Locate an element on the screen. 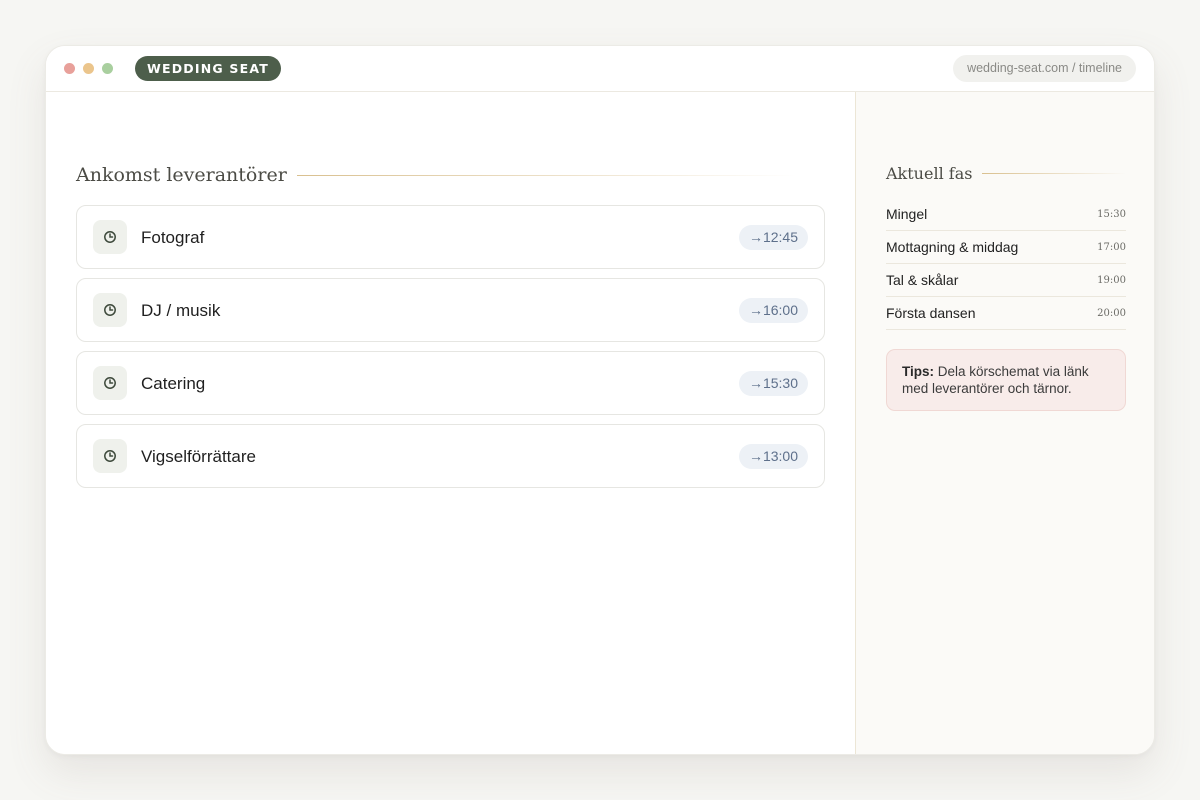  phase-item: Tal & skålar 19:00 is located at coordinates (1006, 280).